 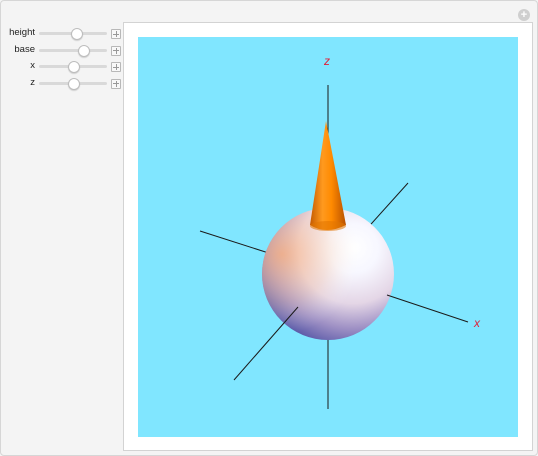 What do you see at coordinates (427, 308) in the screenshot?
I see `axis-x-front` at bounding box center [427, 308].